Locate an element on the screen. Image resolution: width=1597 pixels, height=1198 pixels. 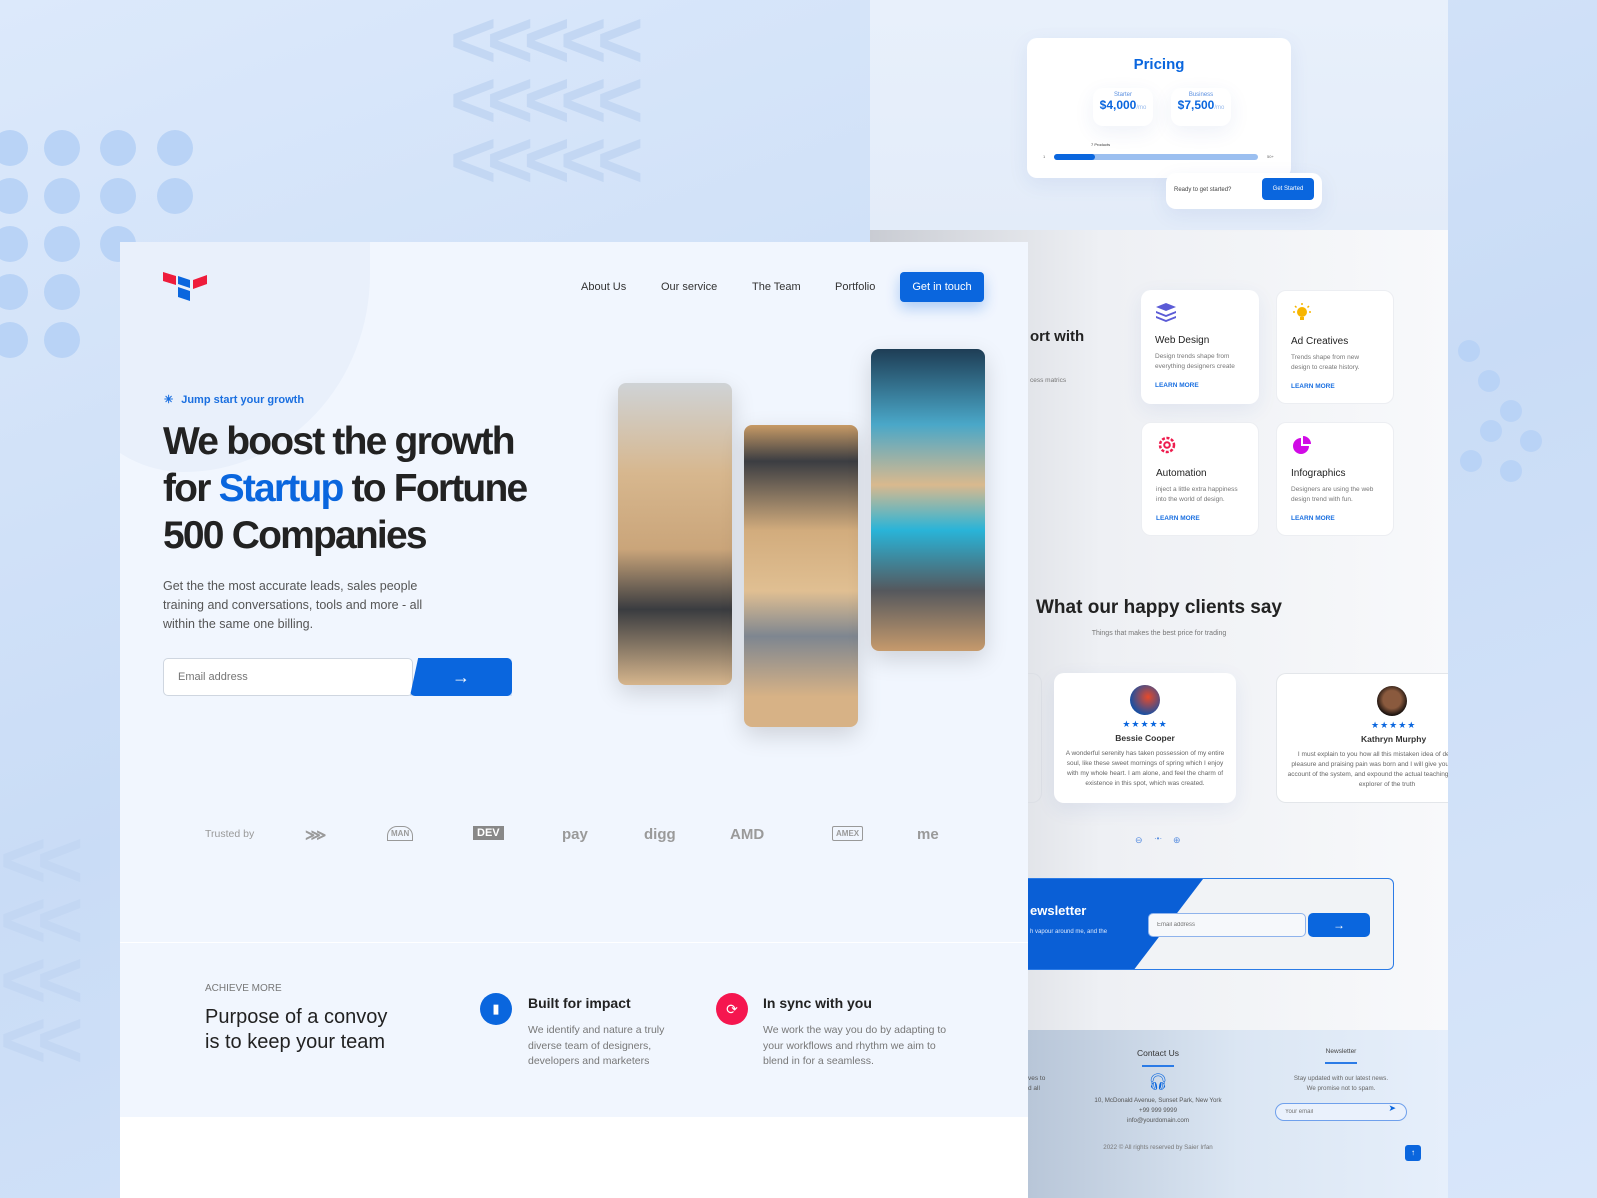
hero-title-part: for is located at coordinates (191, 488).